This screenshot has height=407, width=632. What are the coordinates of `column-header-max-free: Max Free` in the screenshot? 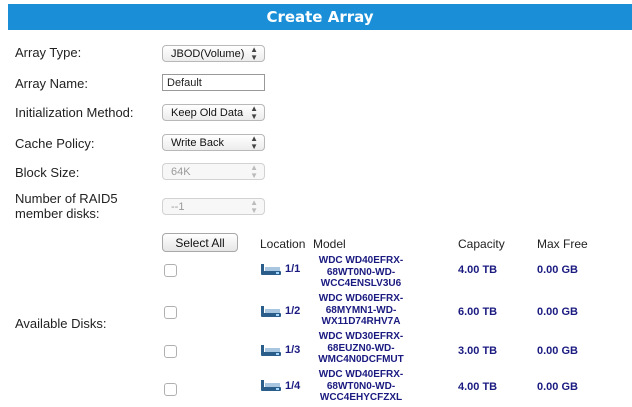 It's located at (562, 244).